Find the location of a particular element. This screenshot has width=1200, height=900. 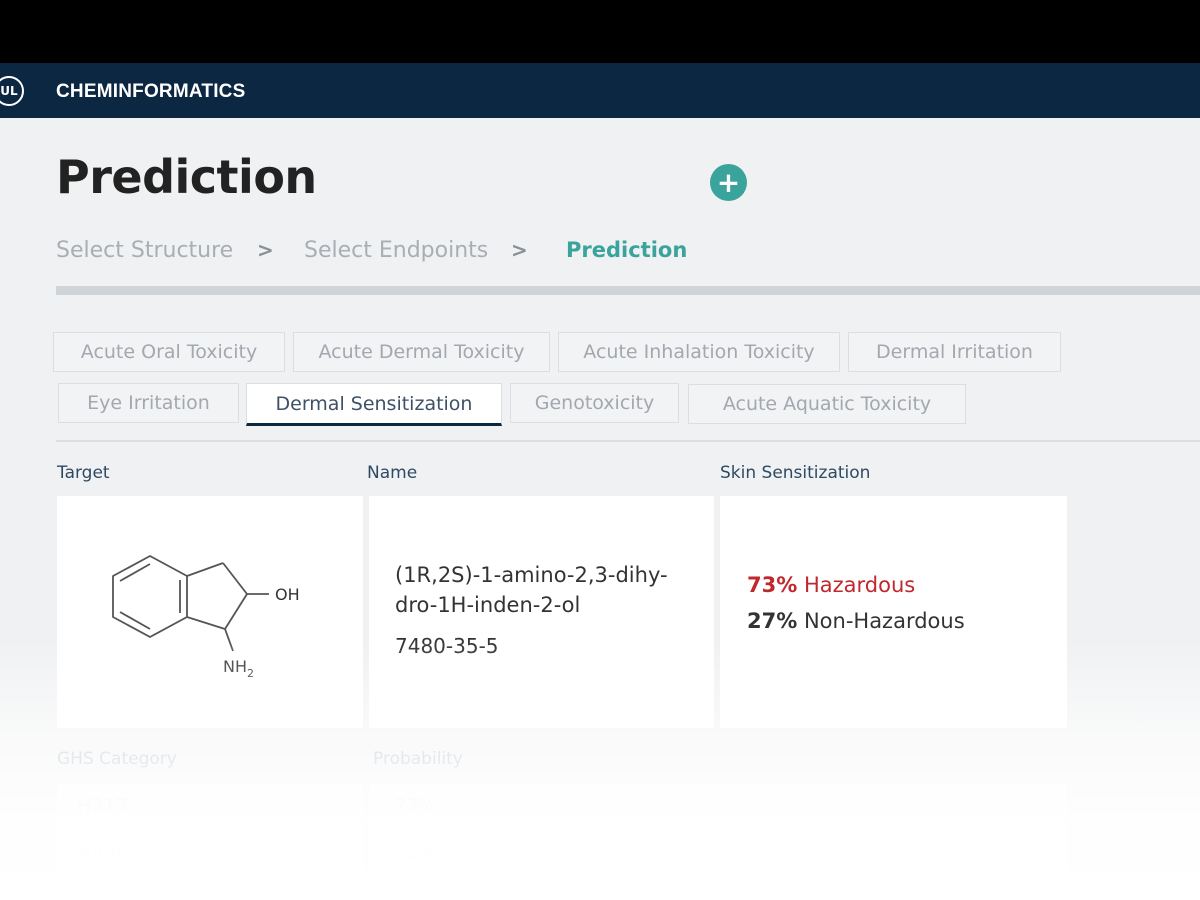

tab-genotoxicity: Genotoxicity is located at coordinates (594, 403).